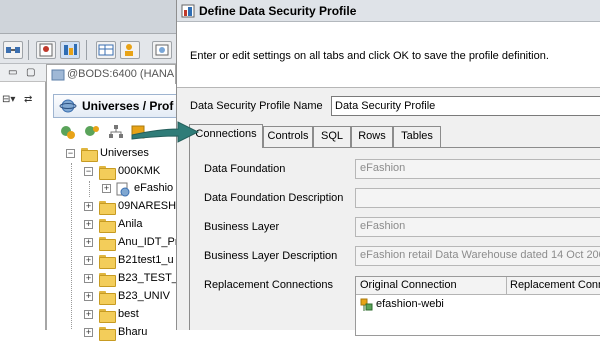  Describe the element at coordinates (188, 11) in the screenshot. I see `security-profile-icon` at that location.